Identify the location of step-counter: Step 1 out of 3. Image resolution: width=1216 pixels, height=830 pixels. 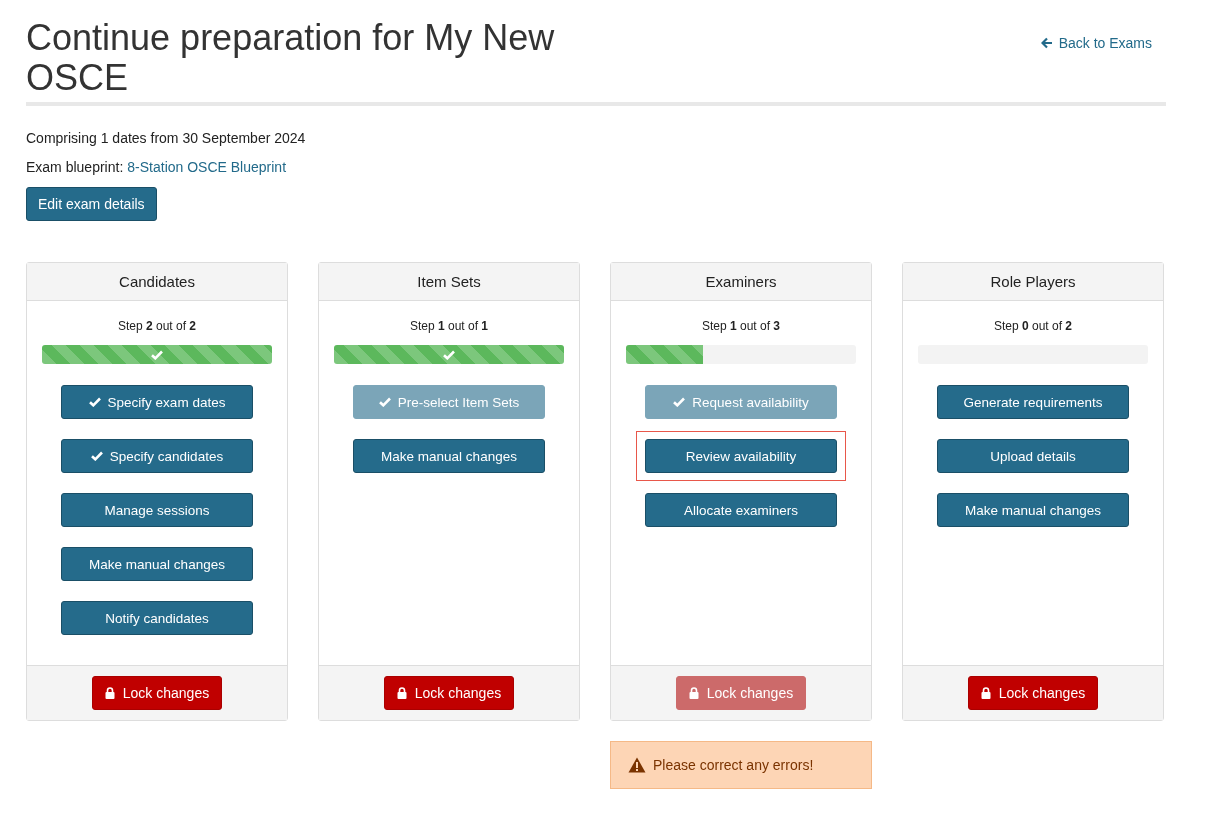
(741, 326).